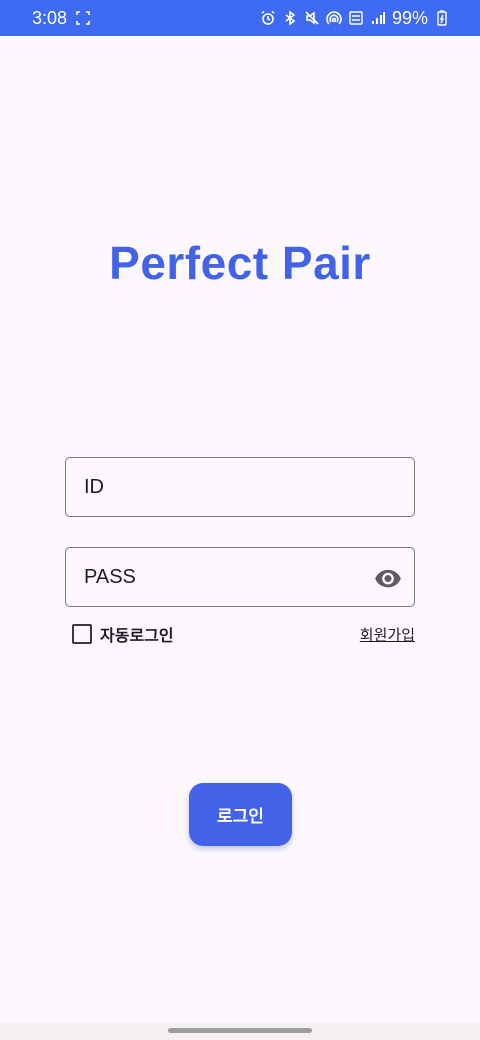  I want to click on battery-percent: 99%, so click(409, 17).